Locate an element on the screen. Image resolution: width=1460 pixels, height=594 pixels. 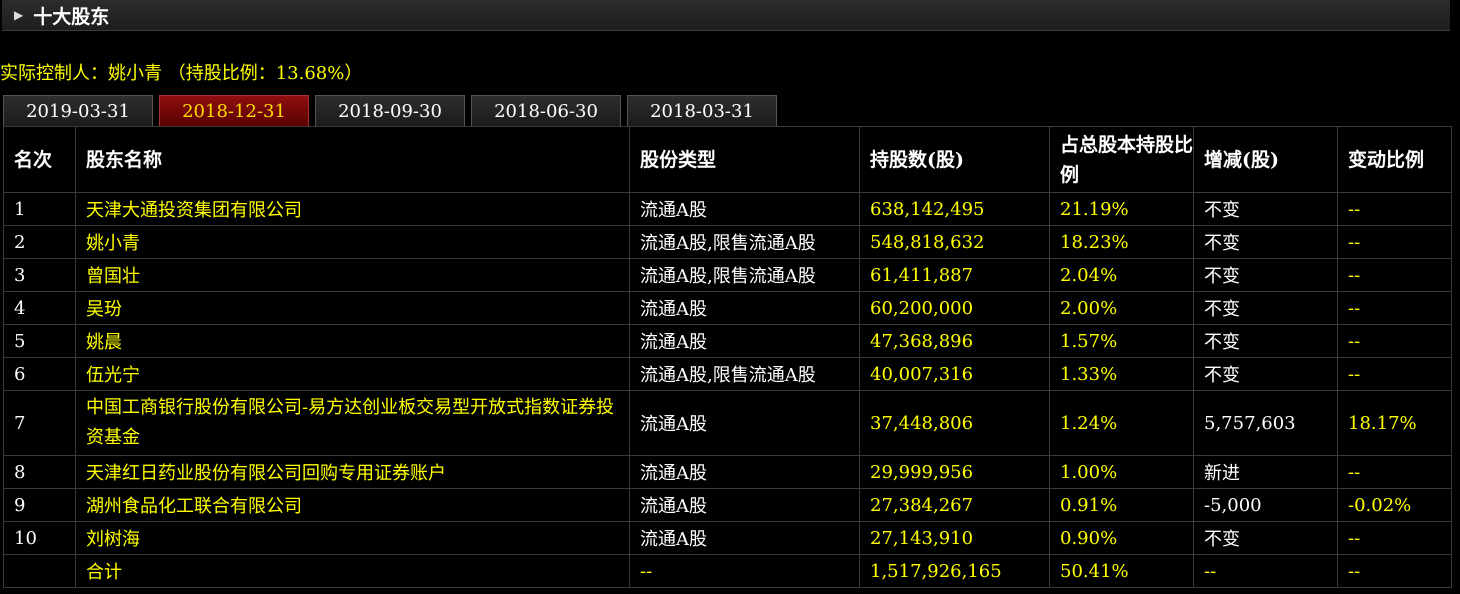
tab-2019-03-31: 2019-03-31 is located at coordinates (78, 110).